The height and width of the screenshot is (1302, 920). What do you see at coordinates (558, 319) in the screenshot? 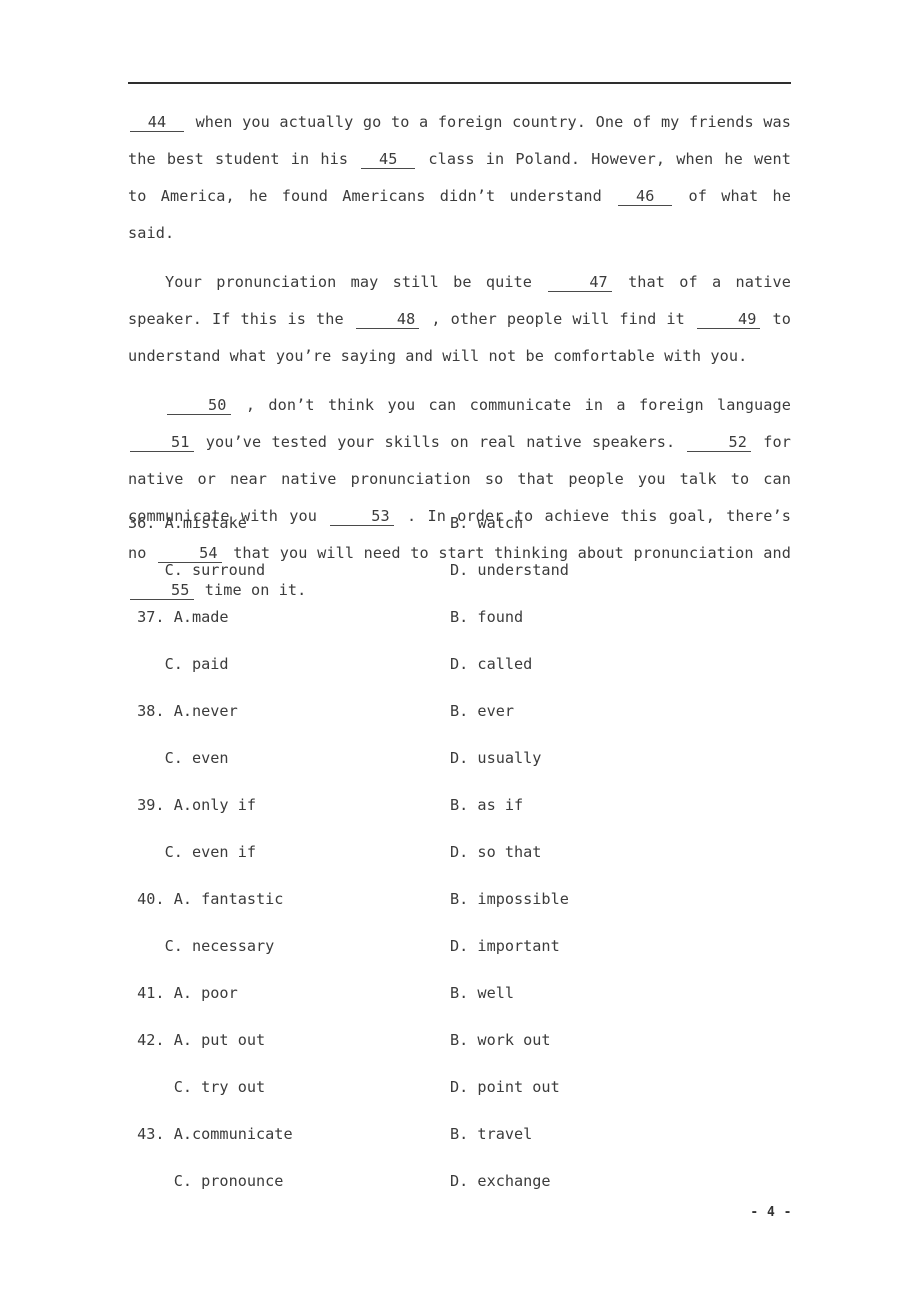
I see `passage-text: , other people will find it` at bounding box center [558, 319].